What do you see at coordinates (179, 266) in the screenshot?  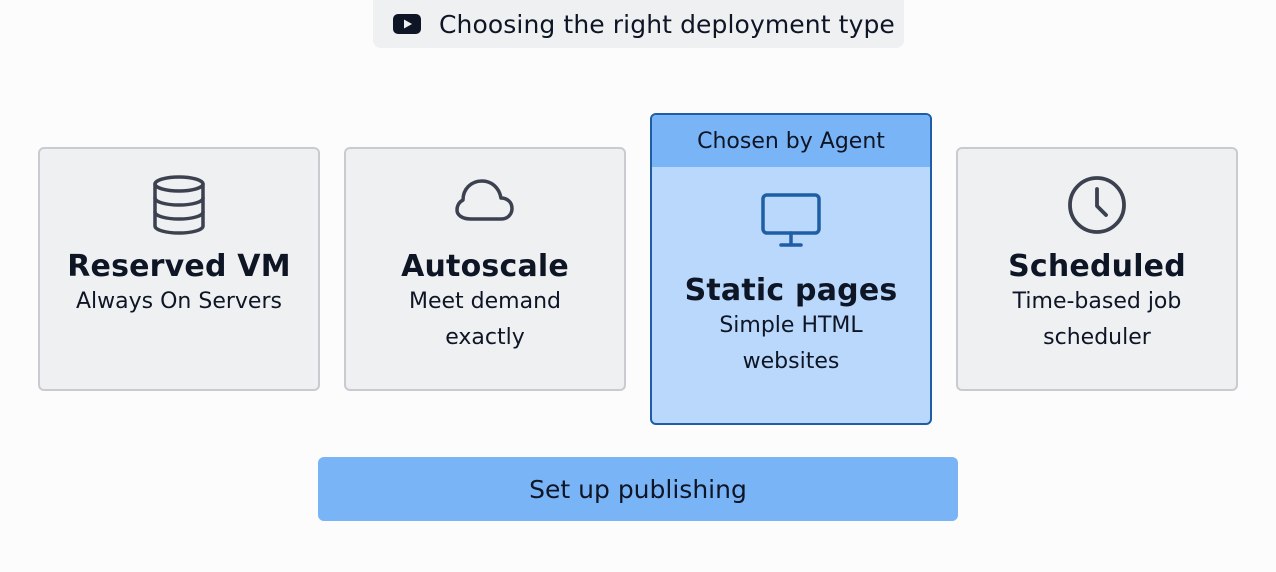 I see `card-title: Reserved VM` at bounding box center [179, 266].